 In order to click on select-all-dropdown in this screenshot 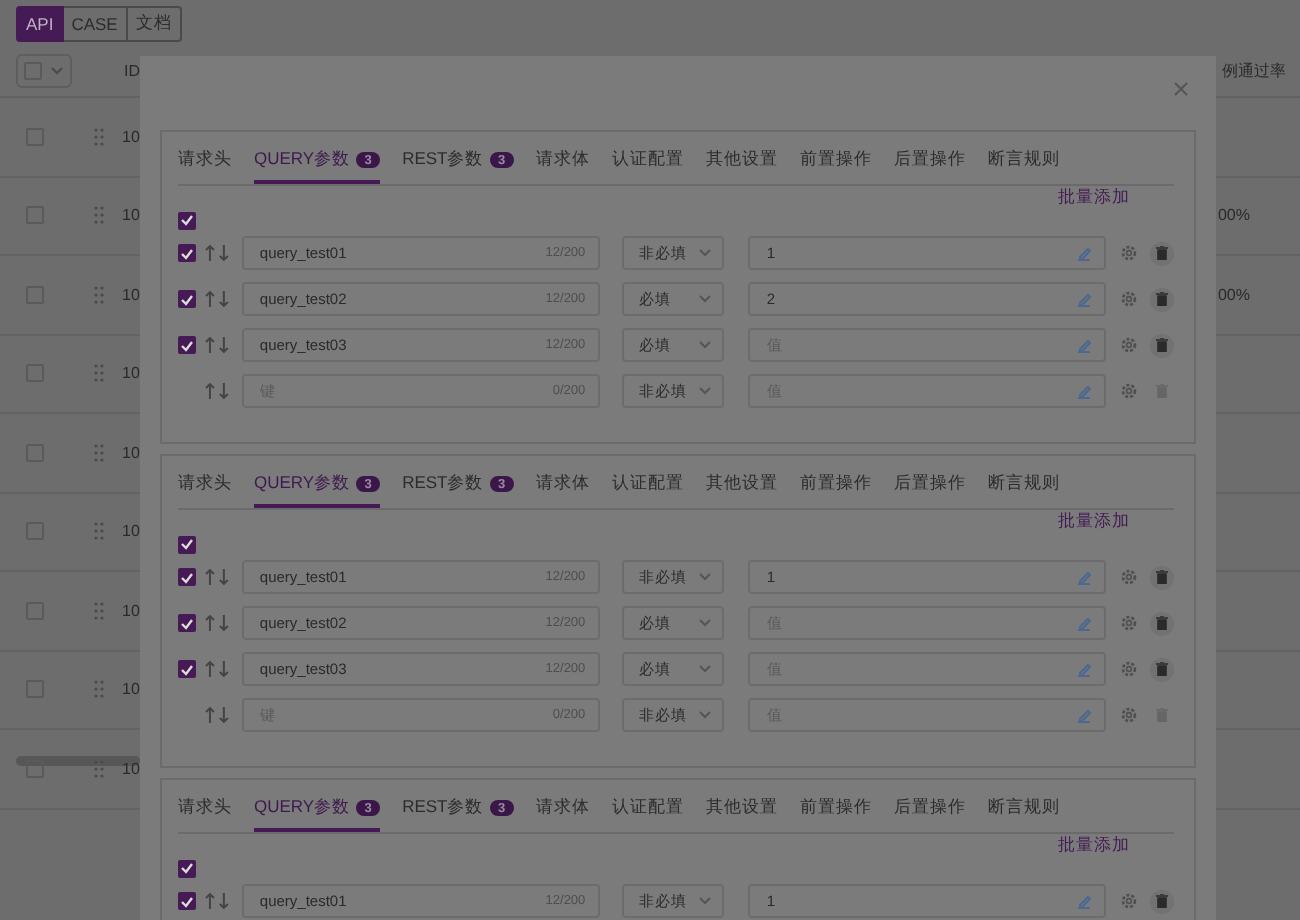, I will do `click(44, 70)`.